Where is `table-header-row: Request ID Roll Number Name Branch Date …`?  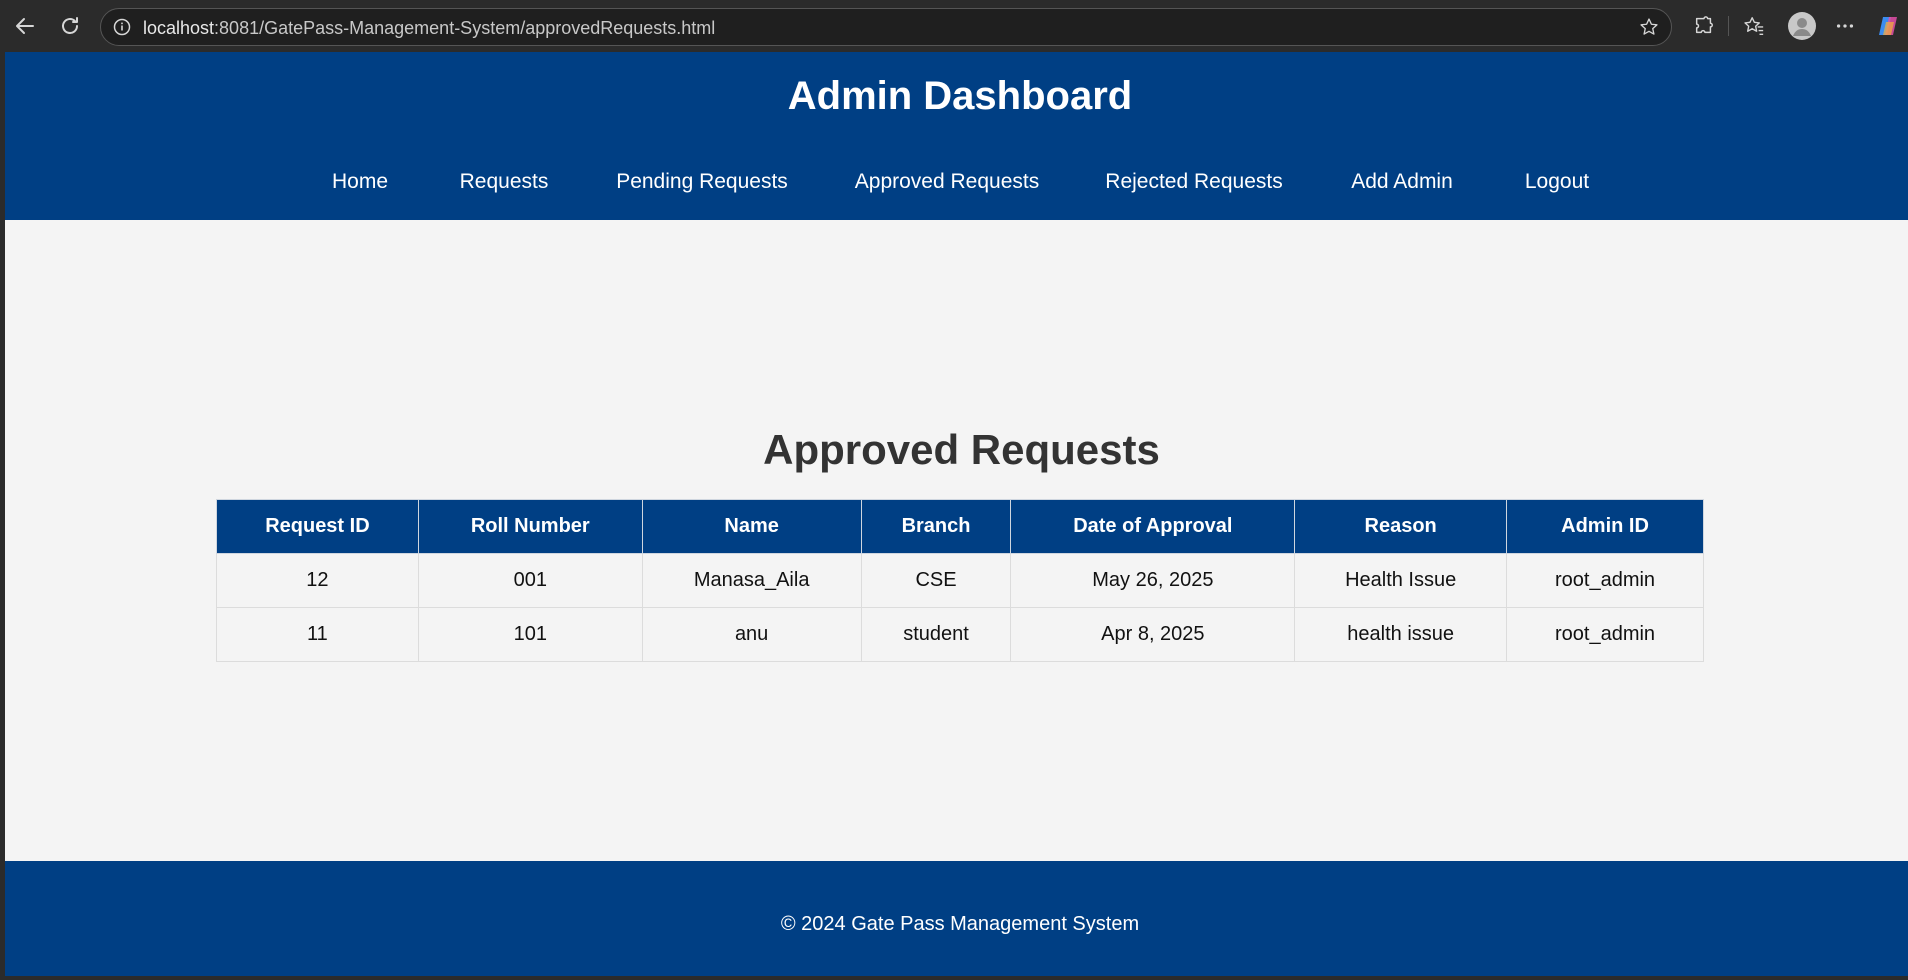
table-header-row: Request ID Roll Number Name Branch Date … is located at coordinates (960, 526).